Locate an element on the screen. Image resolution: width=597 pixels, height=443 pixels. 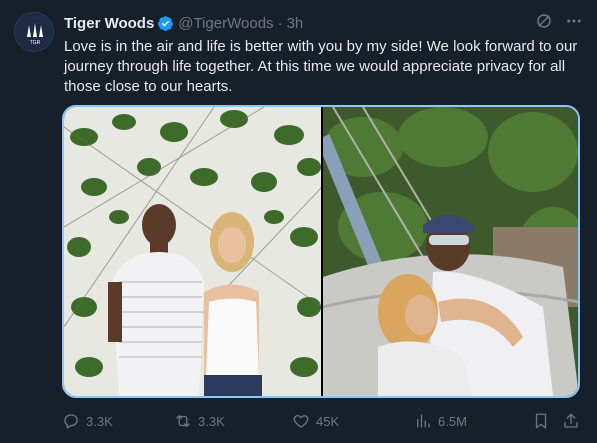
avatar: TGR is located at coordinates (34, 32).